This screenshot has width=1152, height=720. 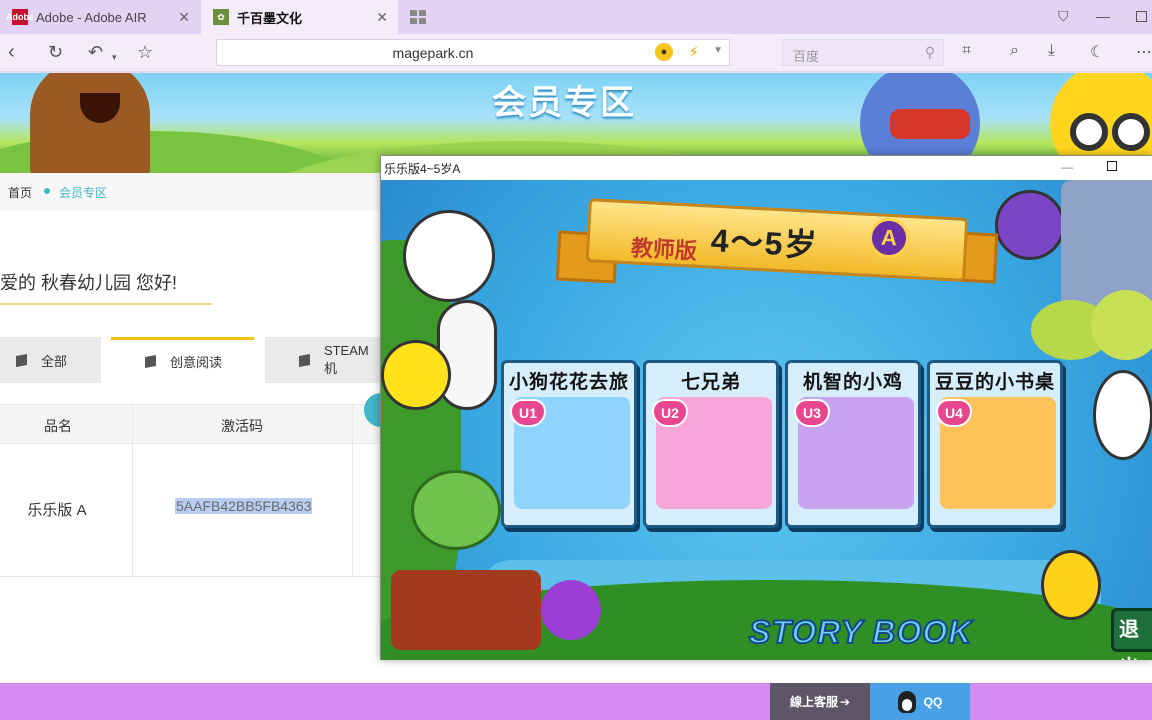 What do you see at coordinates (571, 610) in the screenshot?
I see `purple-flower-decoration` at bounding box center [571, 610].